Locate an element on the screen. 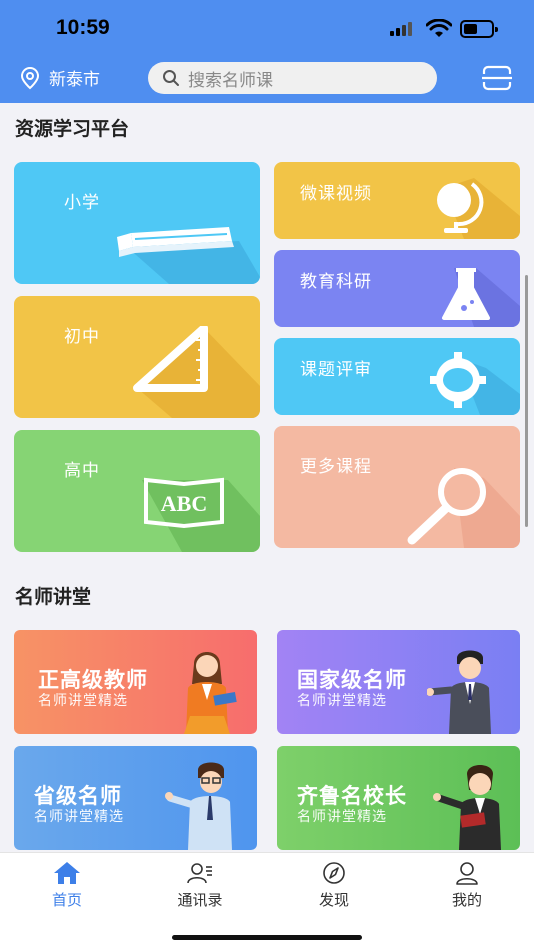 This screenshot has height=950, width=534. tab-discover-label: 发现 is located at coordinates (333, 900).